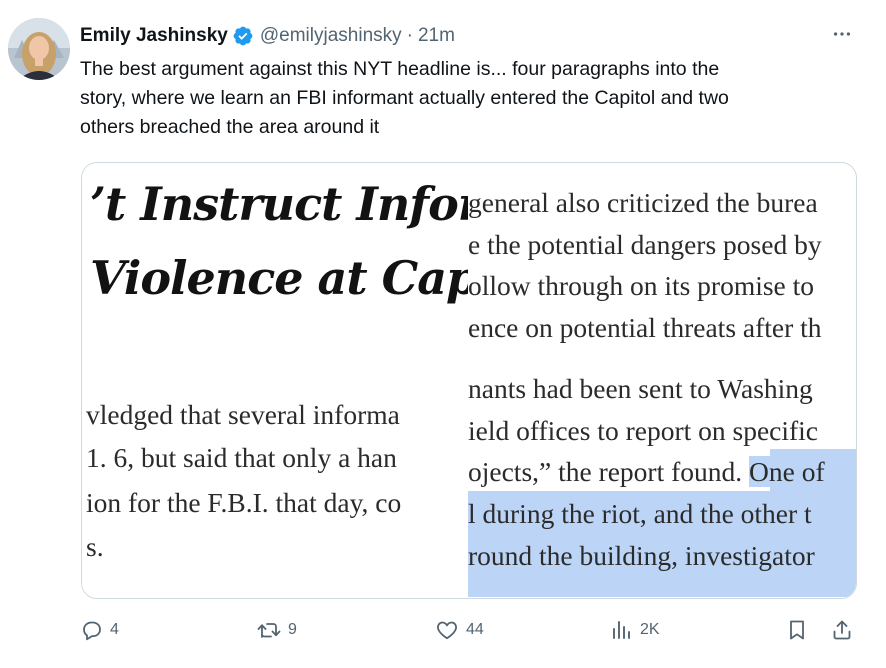  What do you see at coordinates (269, 630) in the screenshot?
I see `repost-icon` at bounding box center [269, 630].